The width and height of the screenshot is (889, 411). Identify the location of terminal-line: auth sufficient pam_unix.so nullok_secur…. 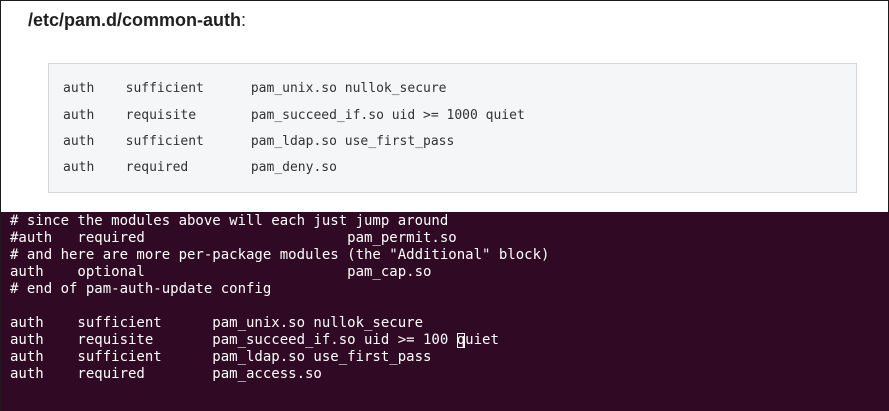
(217, 323).